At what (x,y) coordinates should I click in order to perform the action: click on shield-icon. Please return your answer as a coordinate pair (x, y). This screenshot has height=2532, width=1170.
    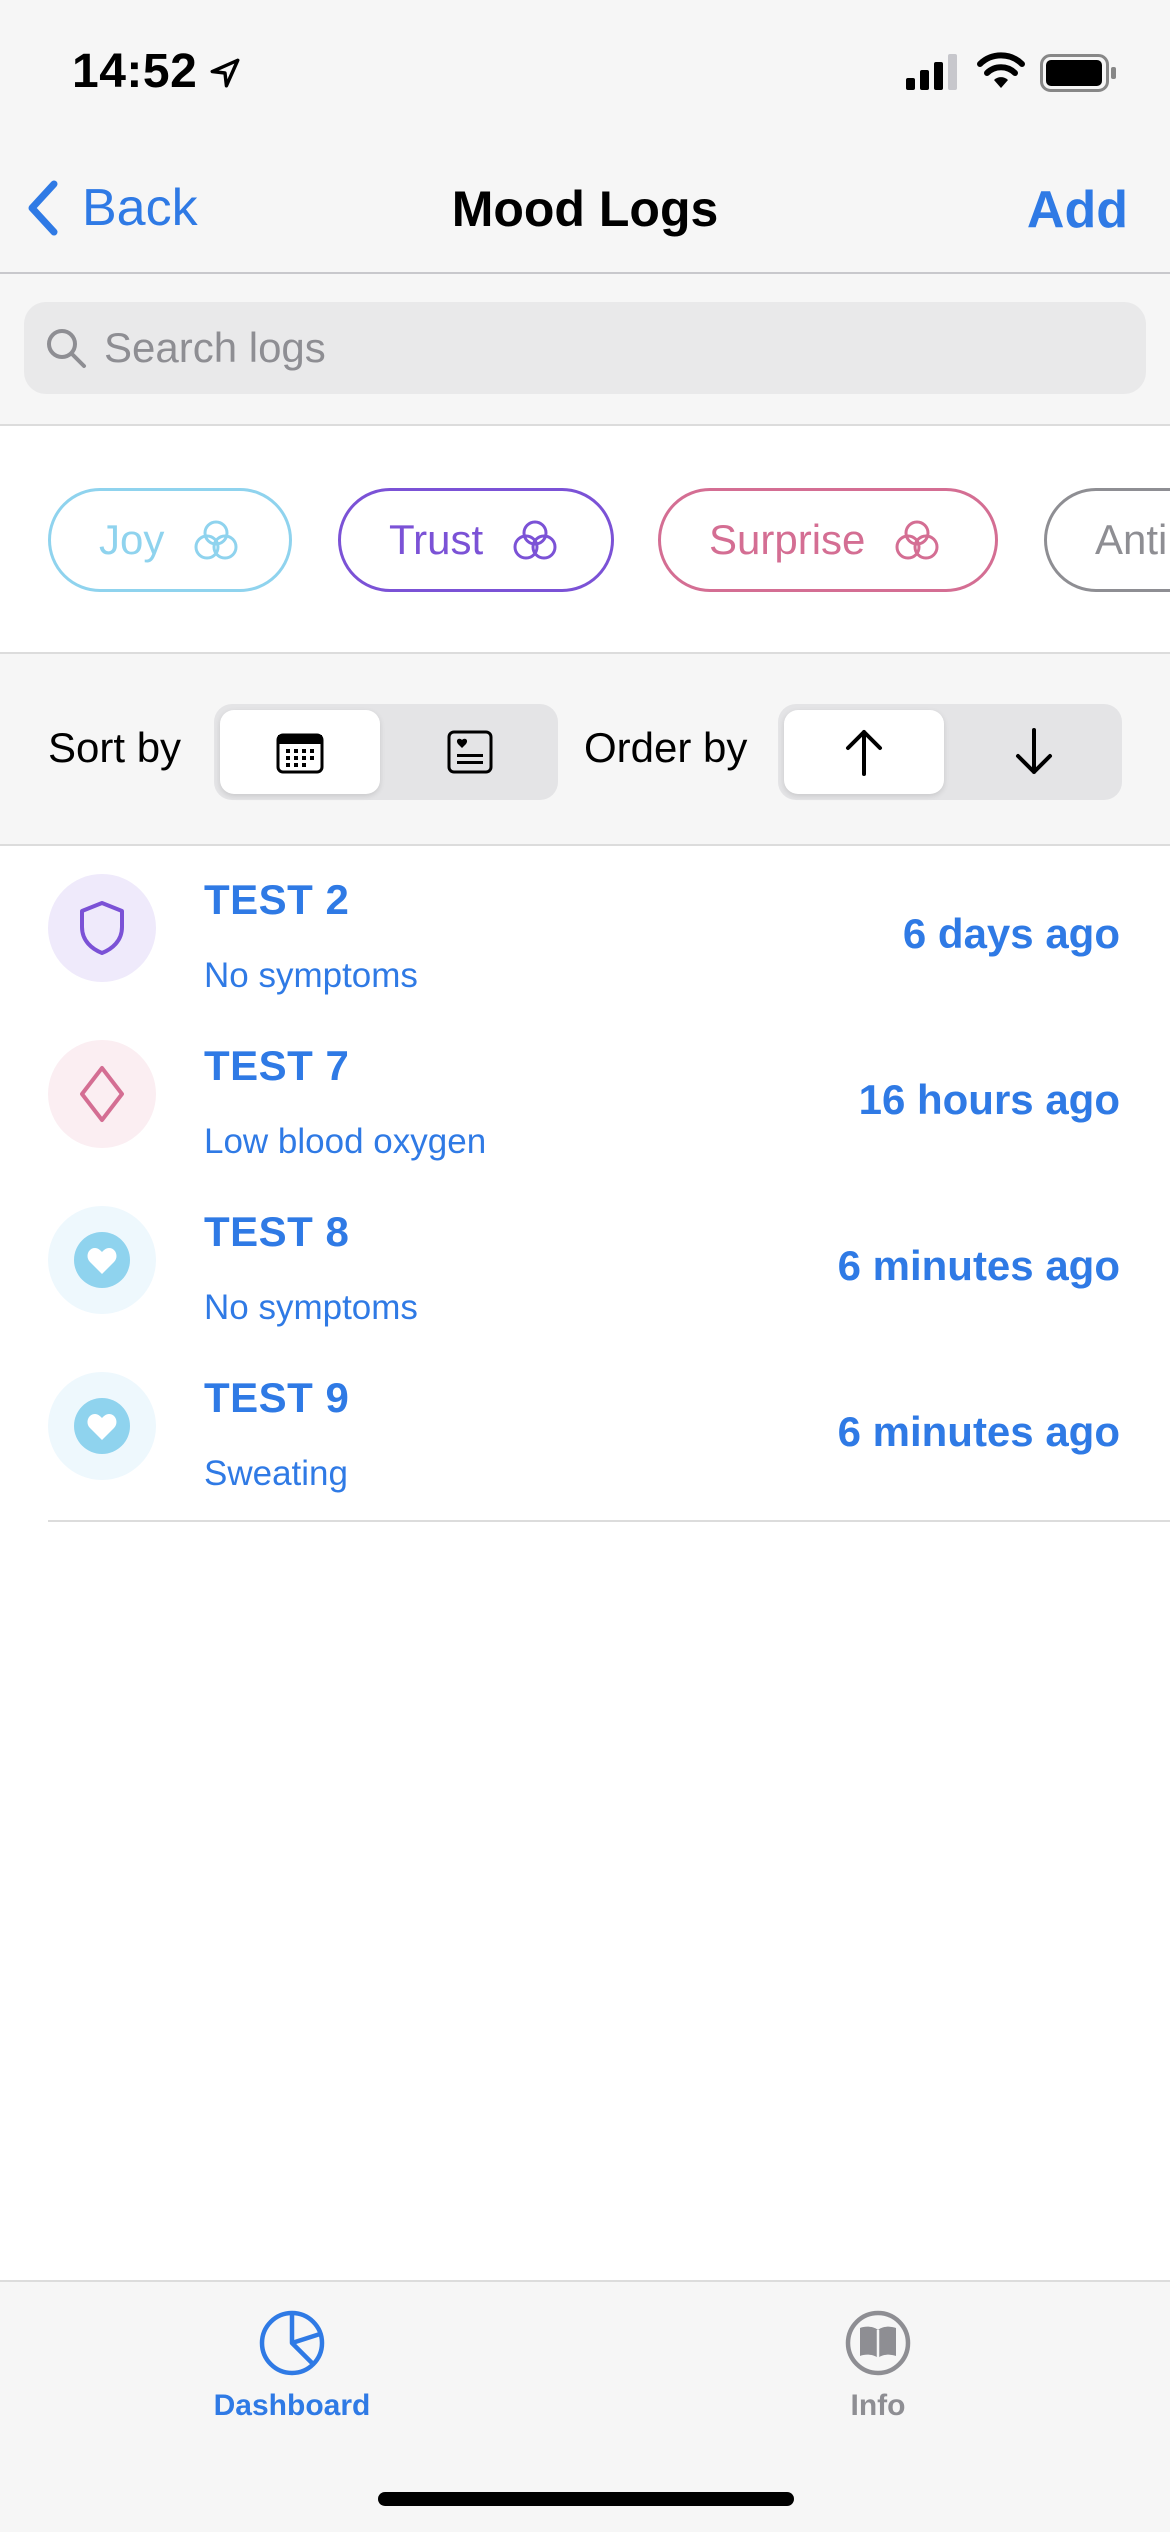
    Looking at the image, I should click on (102, 928).